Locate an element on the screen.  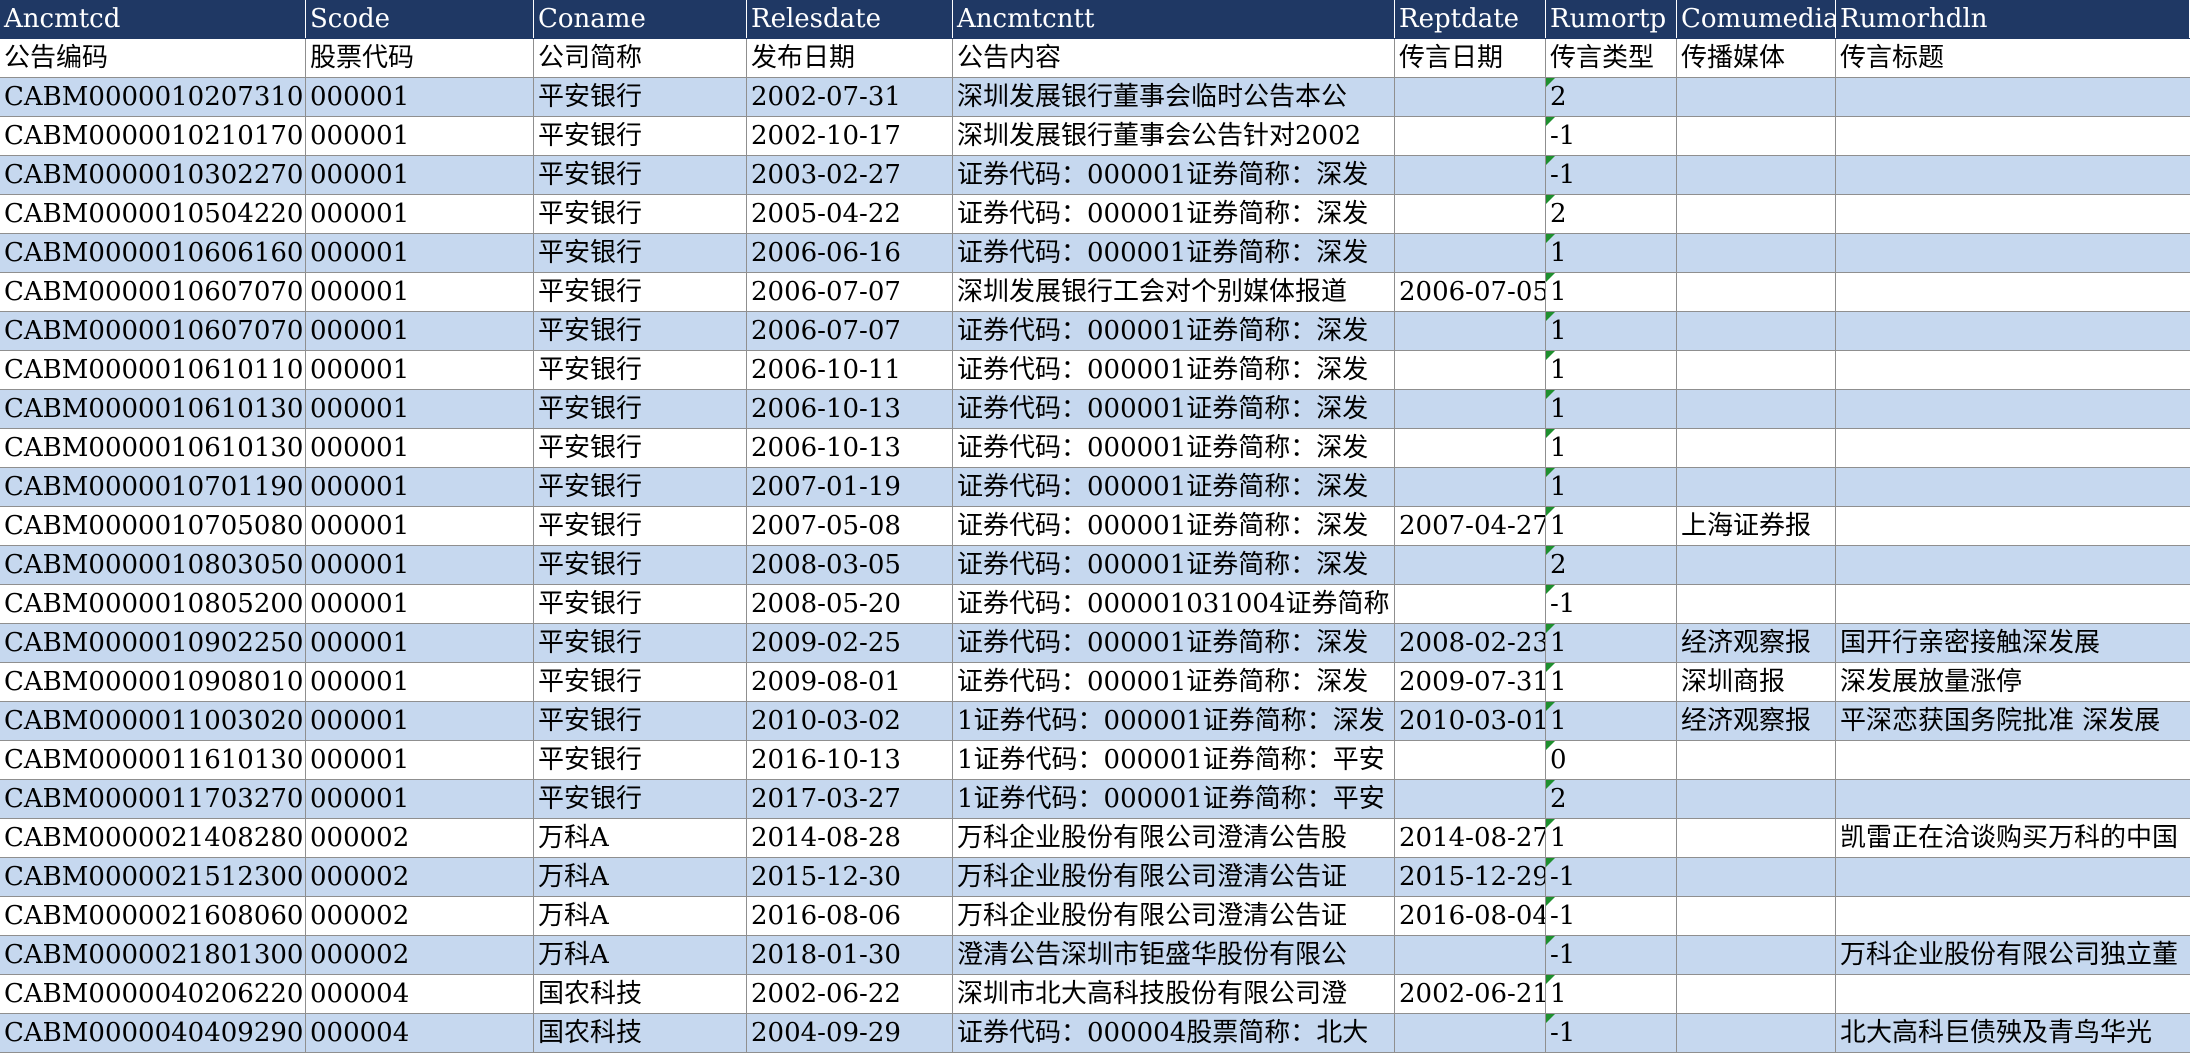
cell-relesdate: 2008-05-20 is located at coordinates (850, 604).